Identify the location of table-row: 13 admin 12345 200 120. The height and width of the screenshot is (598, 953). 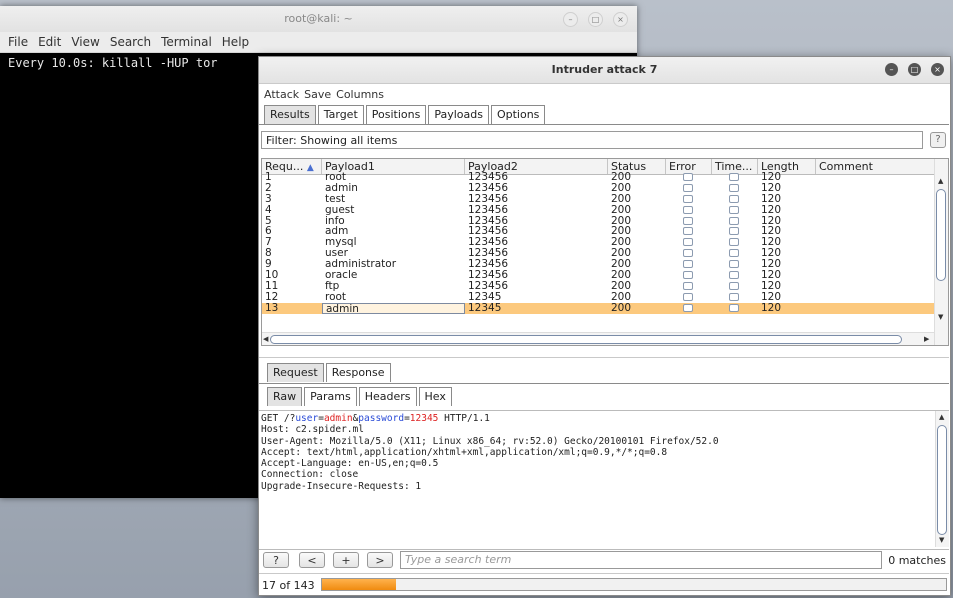
(598, 308).